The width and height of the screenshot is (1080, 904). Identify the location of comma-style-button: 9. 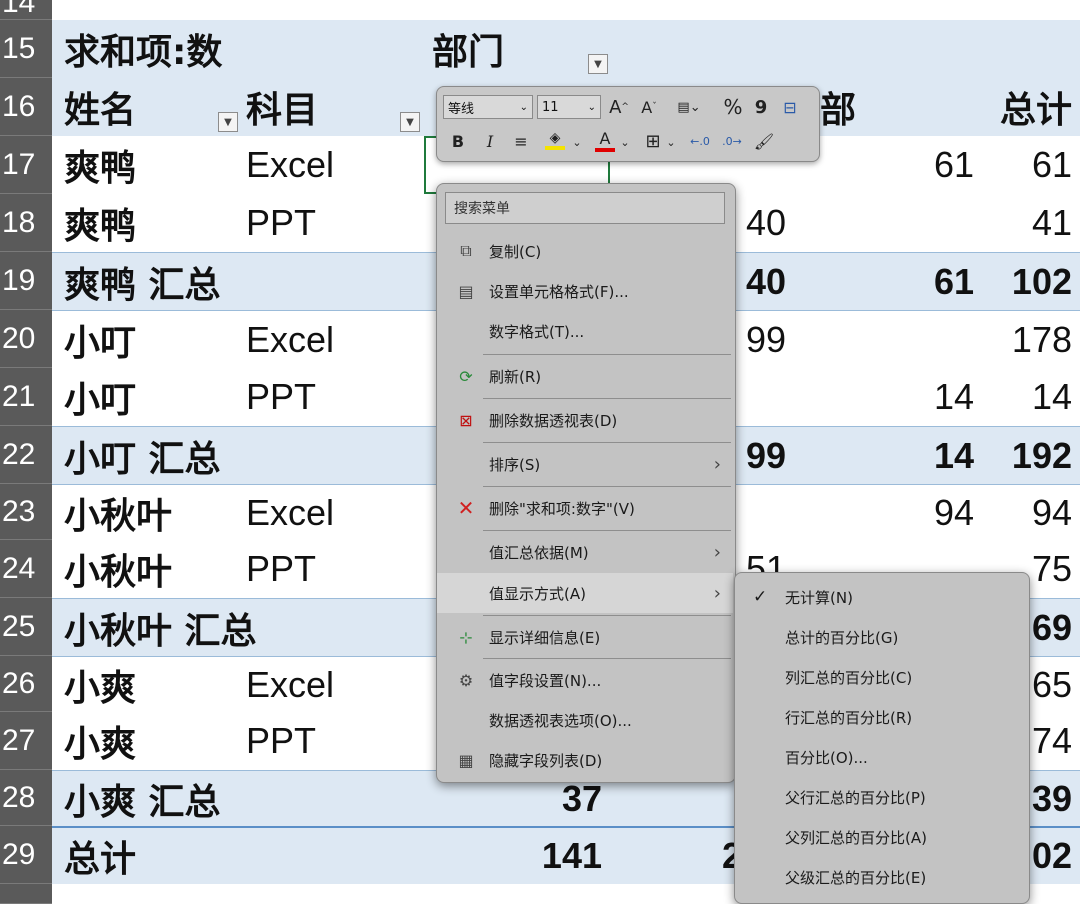
(761, 107).